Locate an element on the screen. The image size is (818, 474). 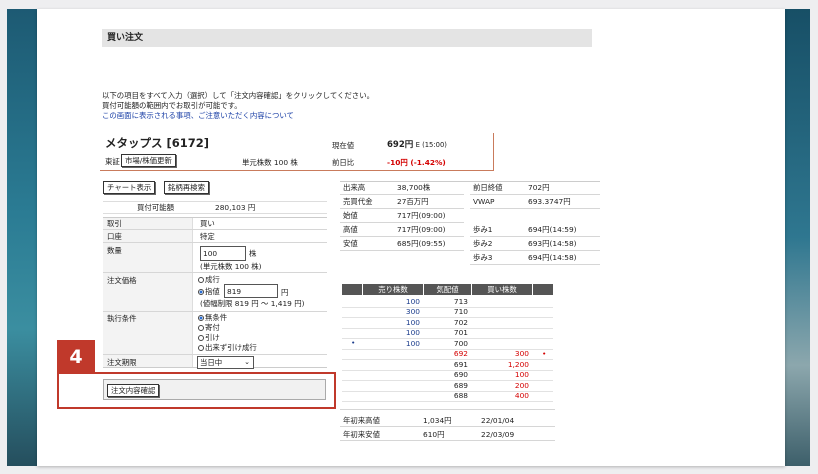
board-price: 690 is located at coordinates (460, 374).